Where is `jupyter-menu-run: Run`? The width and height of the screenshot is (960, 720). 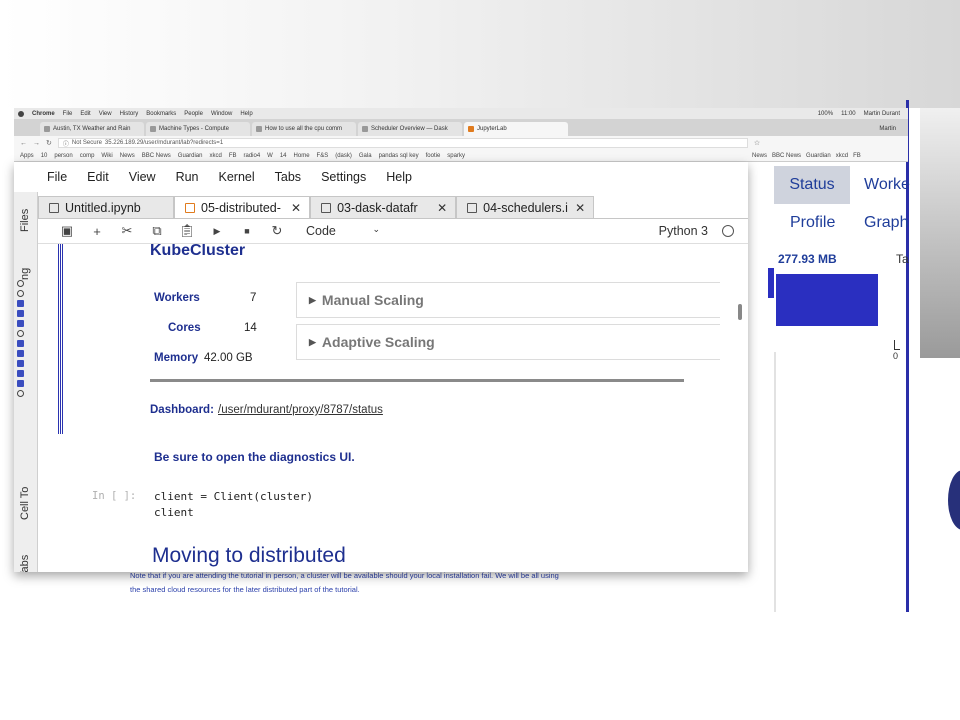 jupyter-menu-run: Run is located at coordinates (187, 177).